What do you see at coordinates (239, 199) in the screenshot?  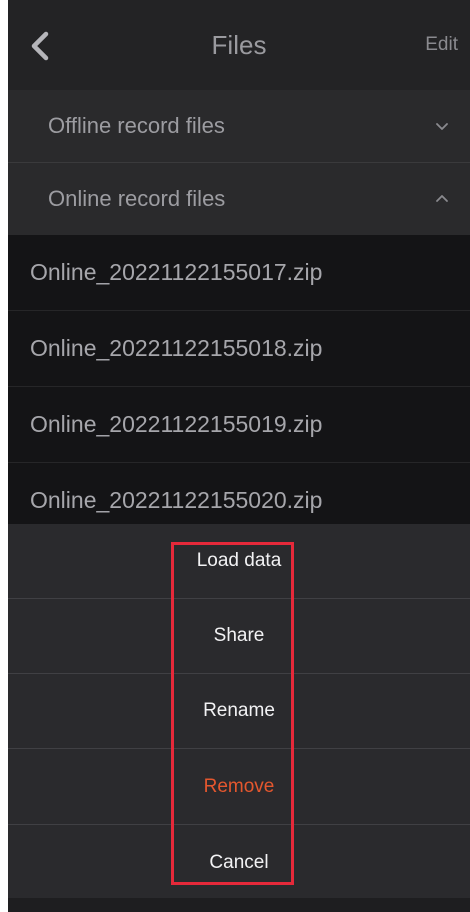 I see `section-online-records: Online record files` at bounding box center [239, 199].